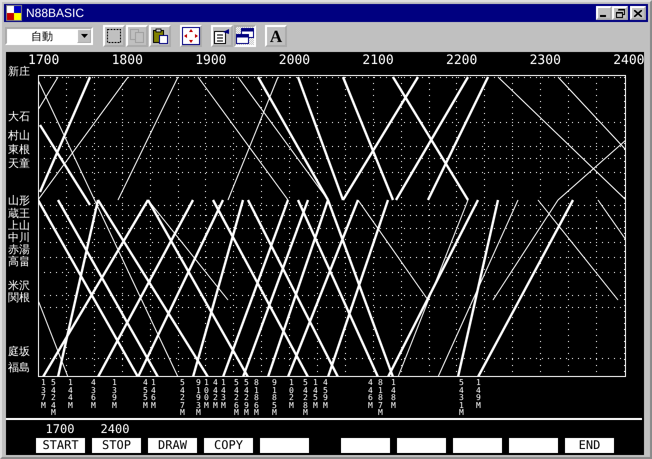  I want to click on train-number: 143M, so click(223, 394).